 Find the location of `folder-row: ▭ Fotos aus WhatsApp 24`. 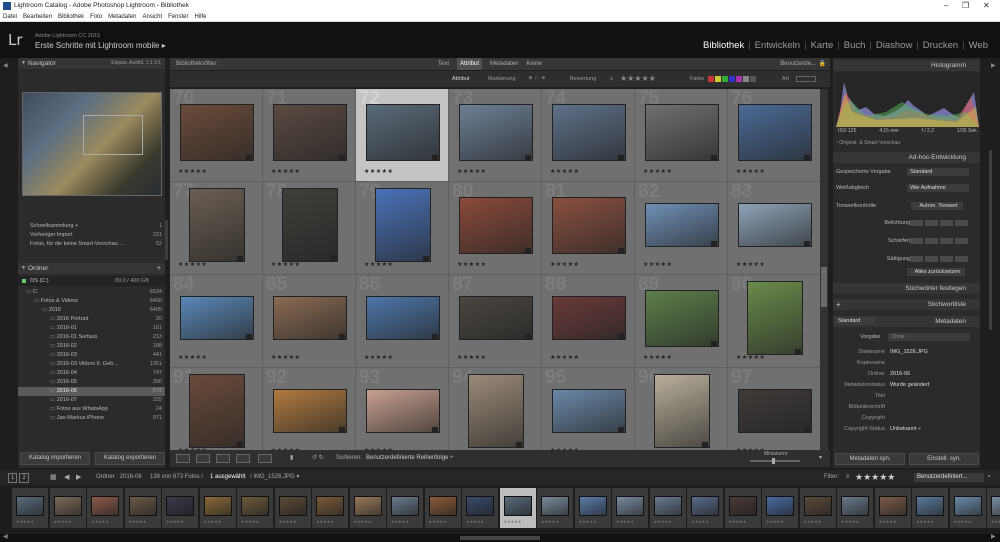

folder-row: ▭ Fotos aus WhatsApp 24 is located at coordinates (91, 409).